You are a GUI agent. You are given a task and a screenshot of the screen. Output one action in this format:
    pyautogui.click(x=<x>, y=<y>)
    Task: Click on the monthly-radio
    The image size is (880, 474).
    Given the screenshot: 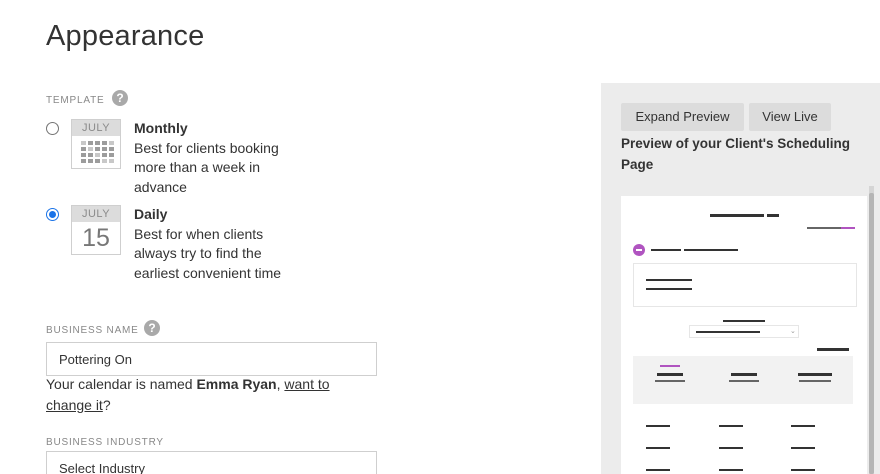 What is the action you would take?
    pyautogui.click(x=52, y=128)
    